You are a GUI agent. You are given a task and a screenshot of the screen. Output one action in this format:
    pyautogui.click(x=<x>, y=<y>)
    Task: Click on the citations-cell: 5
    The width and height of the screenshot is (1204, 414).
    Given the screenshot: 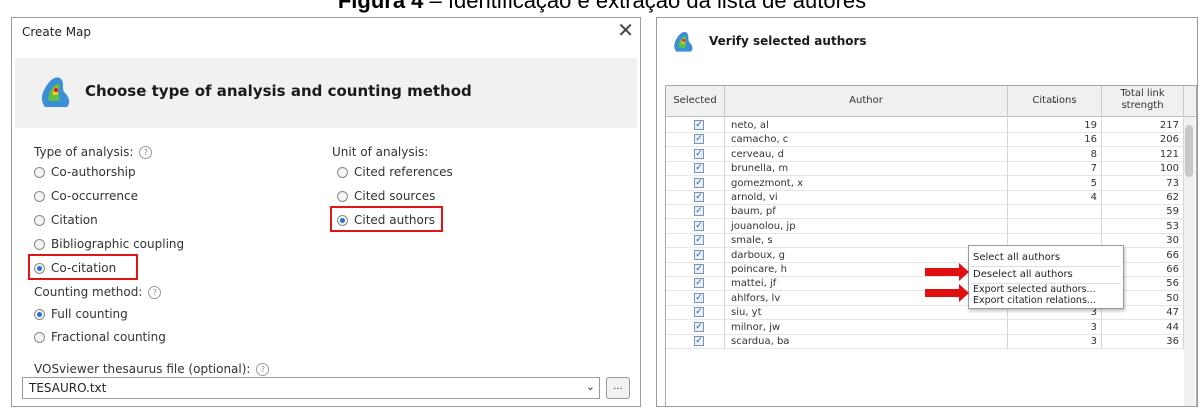 What is the action you would take?
    pyautogui.click(x=1055, y=183)
    